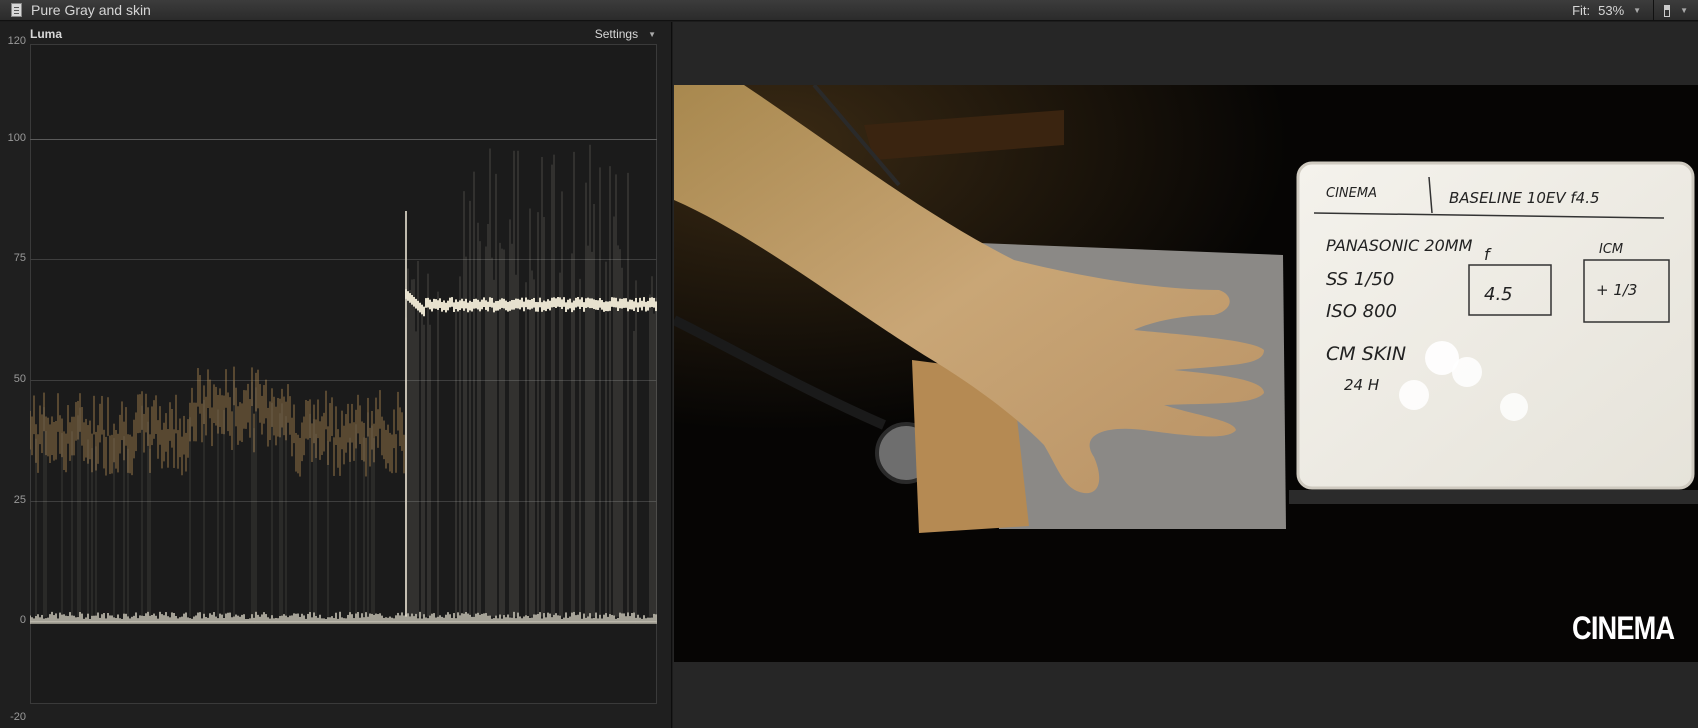 The width and height of the screenshot is (1698, 728). What do you see at coordinates (1524, 198) in the screenshot?
I see `whiteboard-text: BASELINE 10EV f4.5` at bounding box center [1524, 198].